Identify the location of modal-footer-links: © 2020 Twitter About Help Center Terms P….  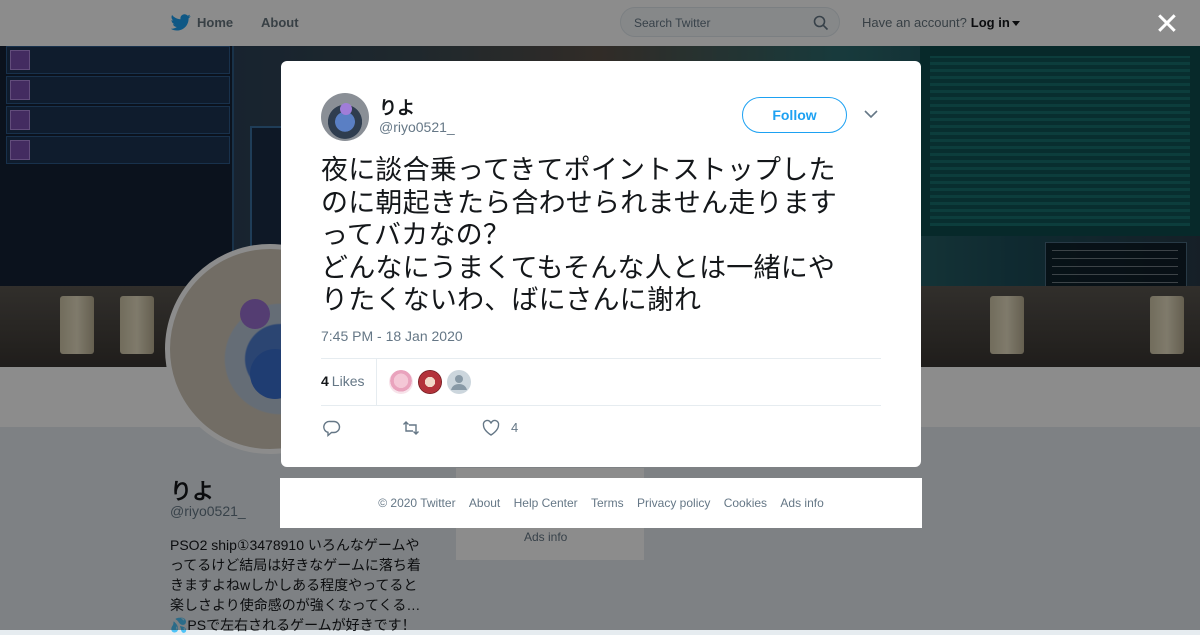
(601, 503).